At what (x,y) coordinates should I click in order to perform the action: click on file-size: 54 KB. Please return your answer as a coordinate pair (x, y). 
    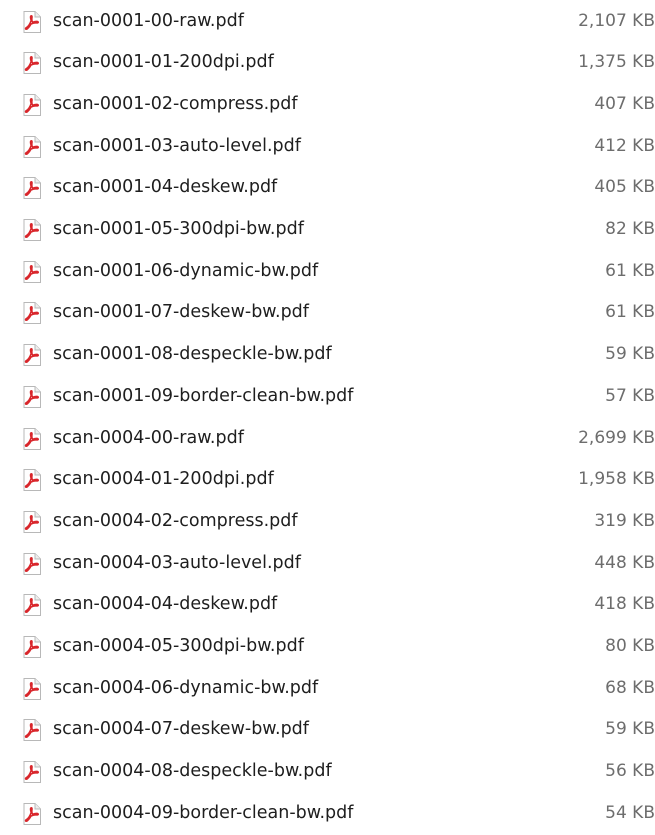
    Looking at the image, I should click on (630, 812).